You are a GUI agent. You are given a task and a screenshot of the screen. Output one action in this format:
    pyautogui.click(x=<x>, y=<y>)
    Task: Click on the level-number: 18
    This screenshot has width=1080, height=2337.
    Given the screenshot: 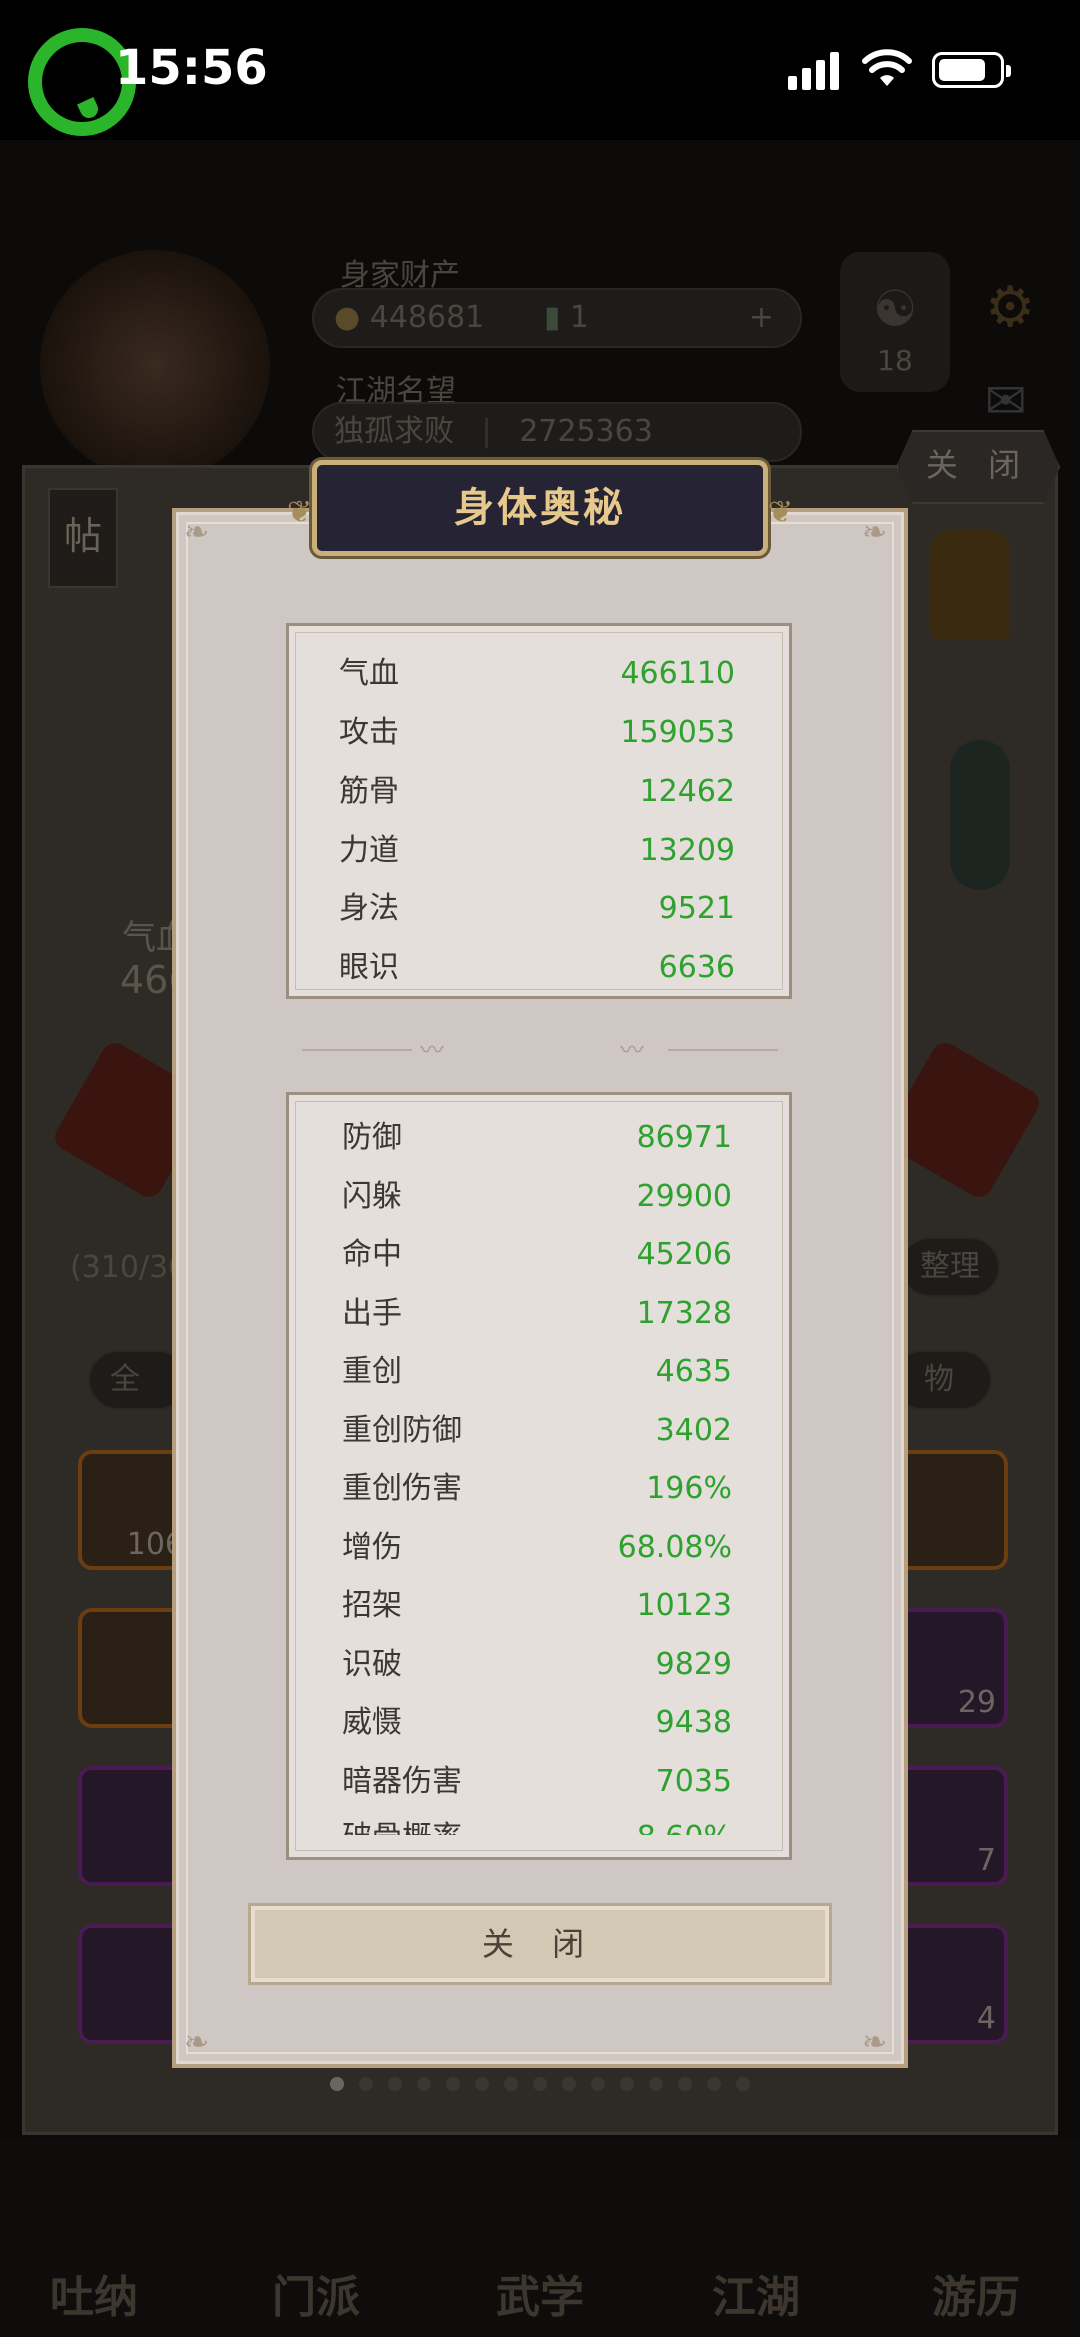 What is the action you would take?
    pyautogui.click(x=895, y=360)
    